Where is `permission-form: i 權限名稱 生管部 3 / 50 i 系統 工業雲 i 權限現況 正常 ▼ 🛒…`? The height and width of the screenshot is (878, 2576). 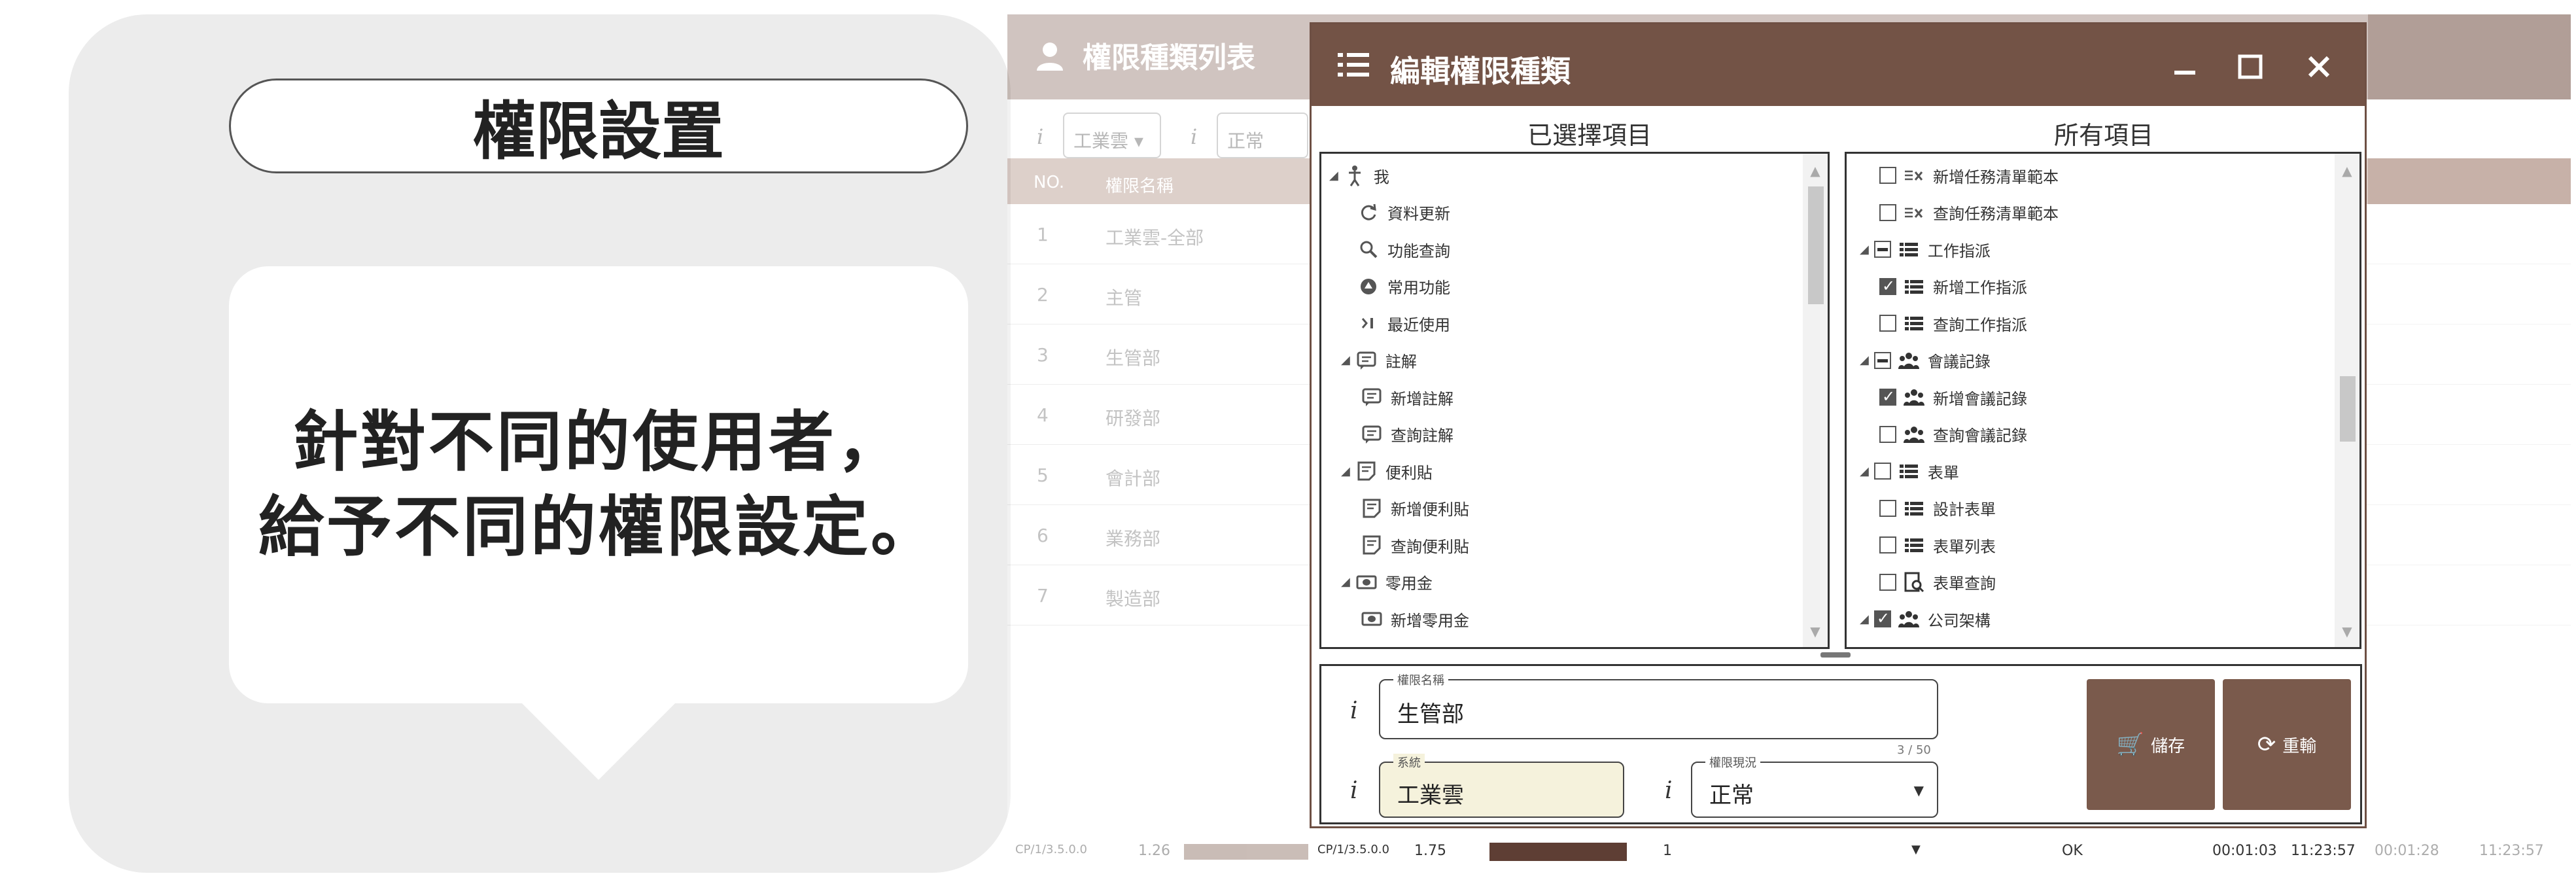 permission-form: i 權限名稱 生管部 3 / 50 i 系統 工業雲 i 權限現況 正常 ▼ 🛒… is located at coordinates (1840, 744).